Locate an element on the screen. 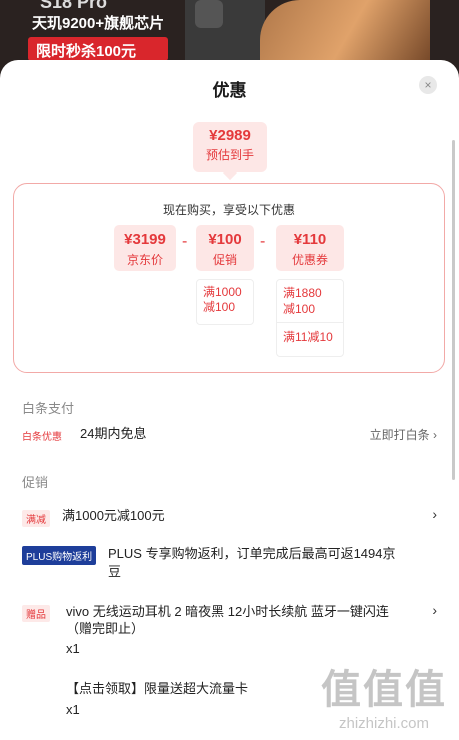 The height and width of the screenshot is (740, 459). jd-price-label: 京东价 is located at coordinates (144, 260).